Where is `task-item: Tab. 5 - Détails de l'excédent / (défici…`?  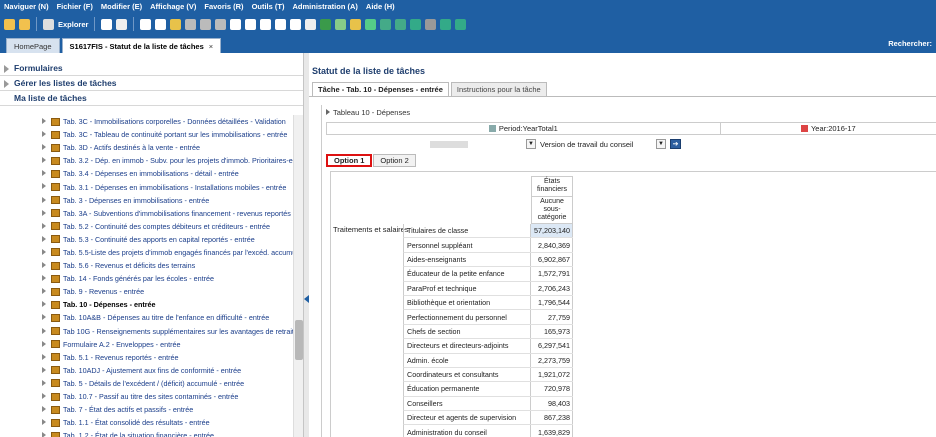
task-item: Tab. 5 - Détails de l'excédent / (défici… is located at coordinates (146, 383).